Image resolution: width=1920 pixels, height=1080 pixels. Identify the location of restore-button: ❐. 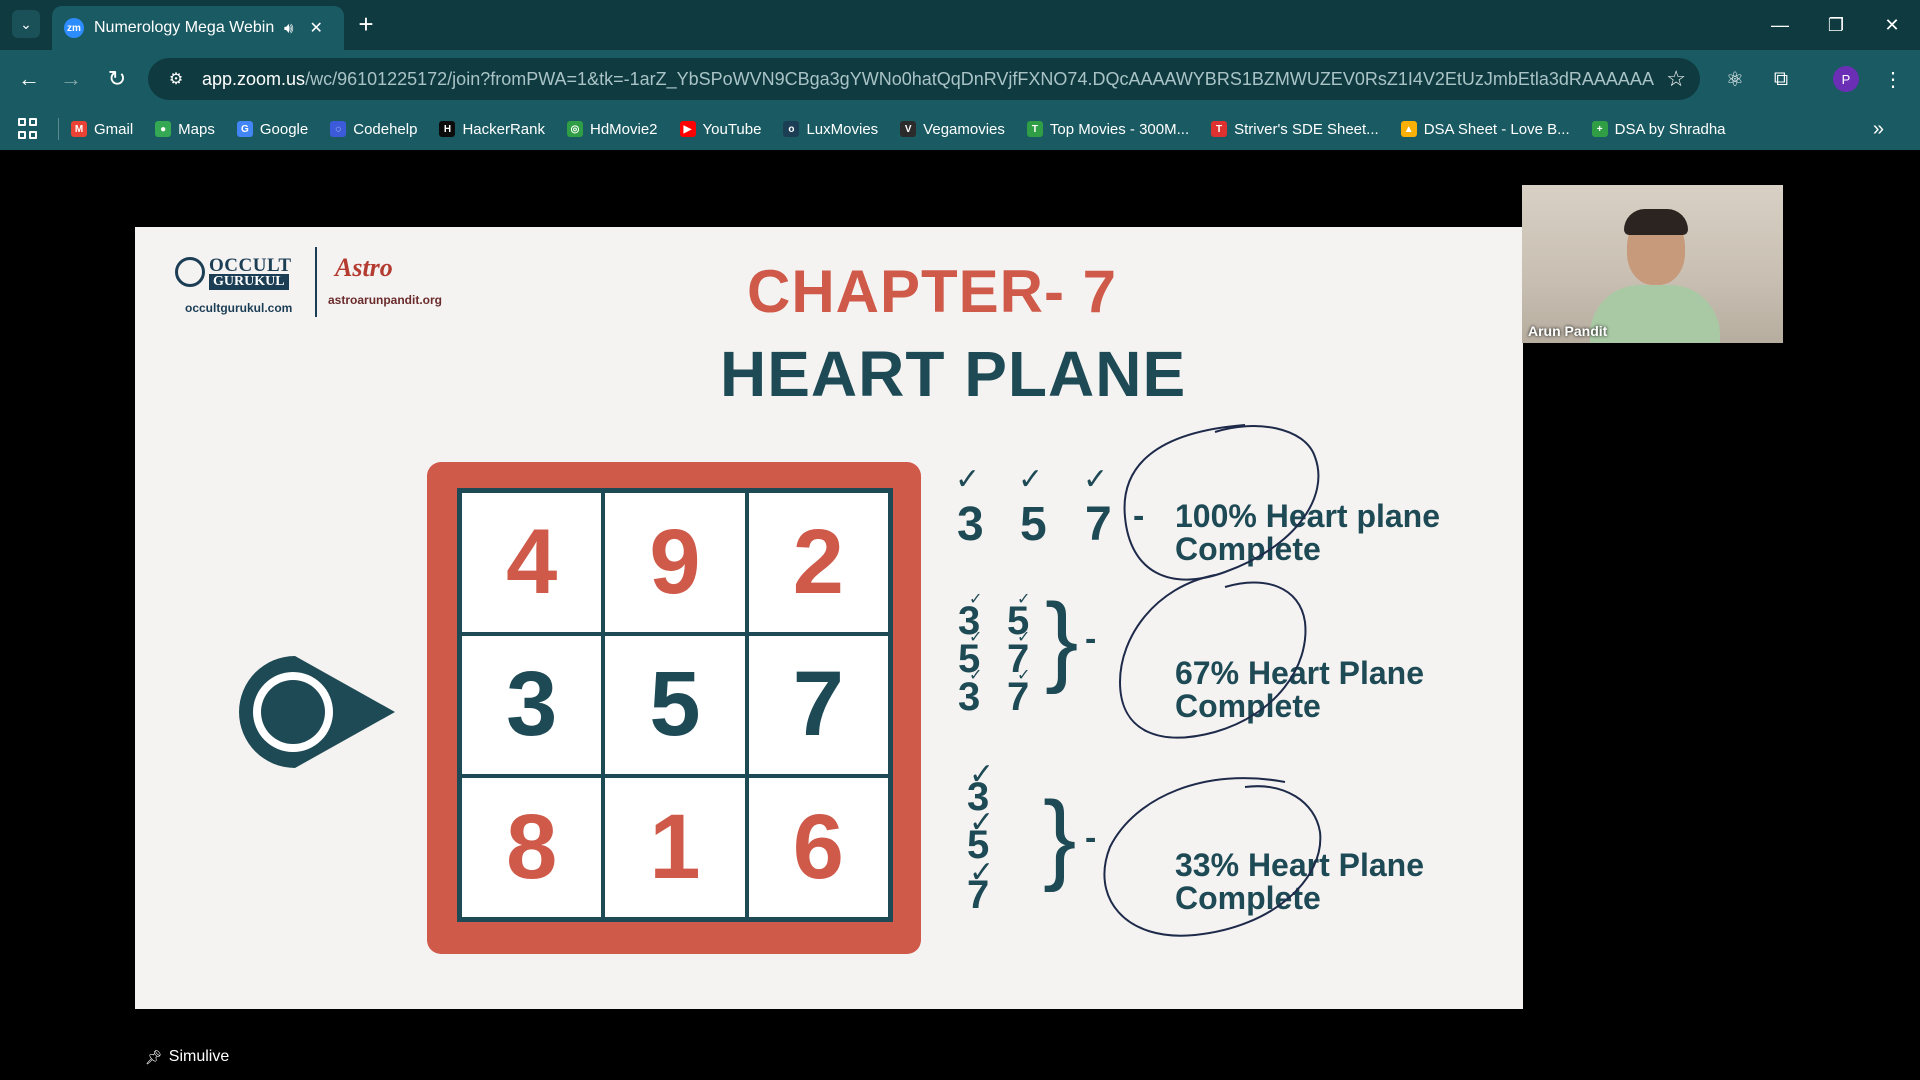
(1836, 25).